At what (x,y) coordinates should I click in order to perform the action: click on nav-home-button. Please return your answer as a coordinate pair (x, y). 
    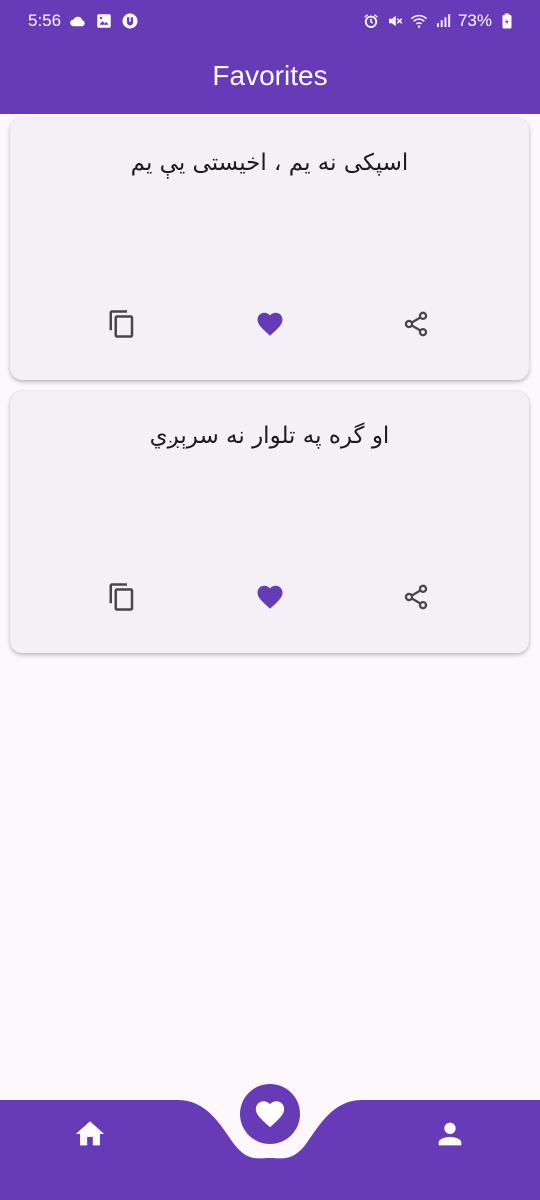
    Looking at the image, I should click on (90, 1134).